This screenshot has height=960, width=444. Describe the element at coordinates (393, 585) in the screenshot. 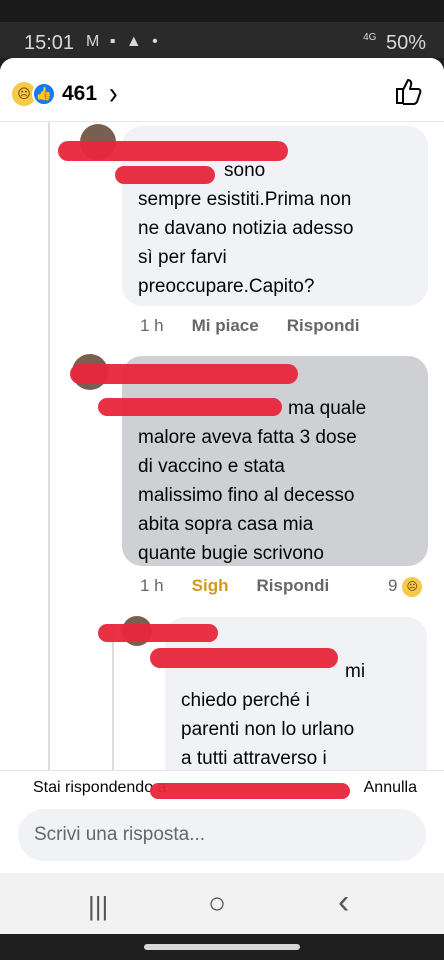

I see `reaction-count-value: 9` at that location.